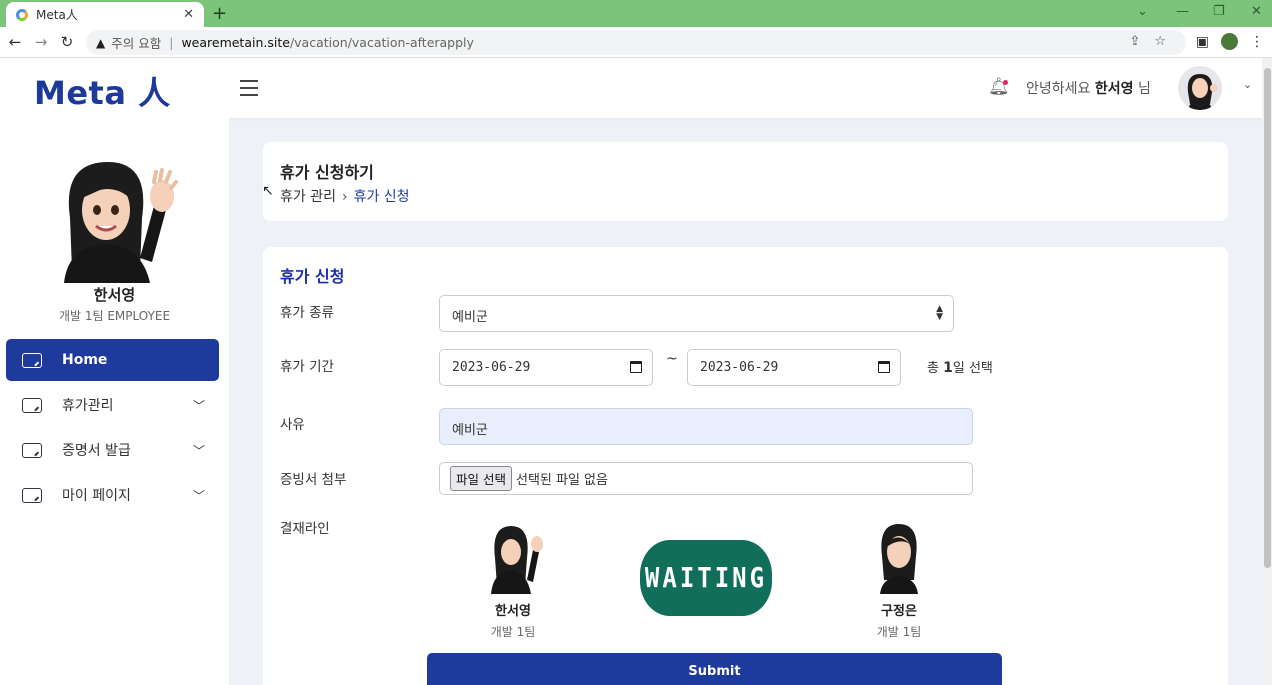 The width and height of the screenshot is (1272, 685). What do you see at coordinates (102, 91) in the screenshot?
I see `meta-logo: Meta 人` at bounding box center [102, 91].